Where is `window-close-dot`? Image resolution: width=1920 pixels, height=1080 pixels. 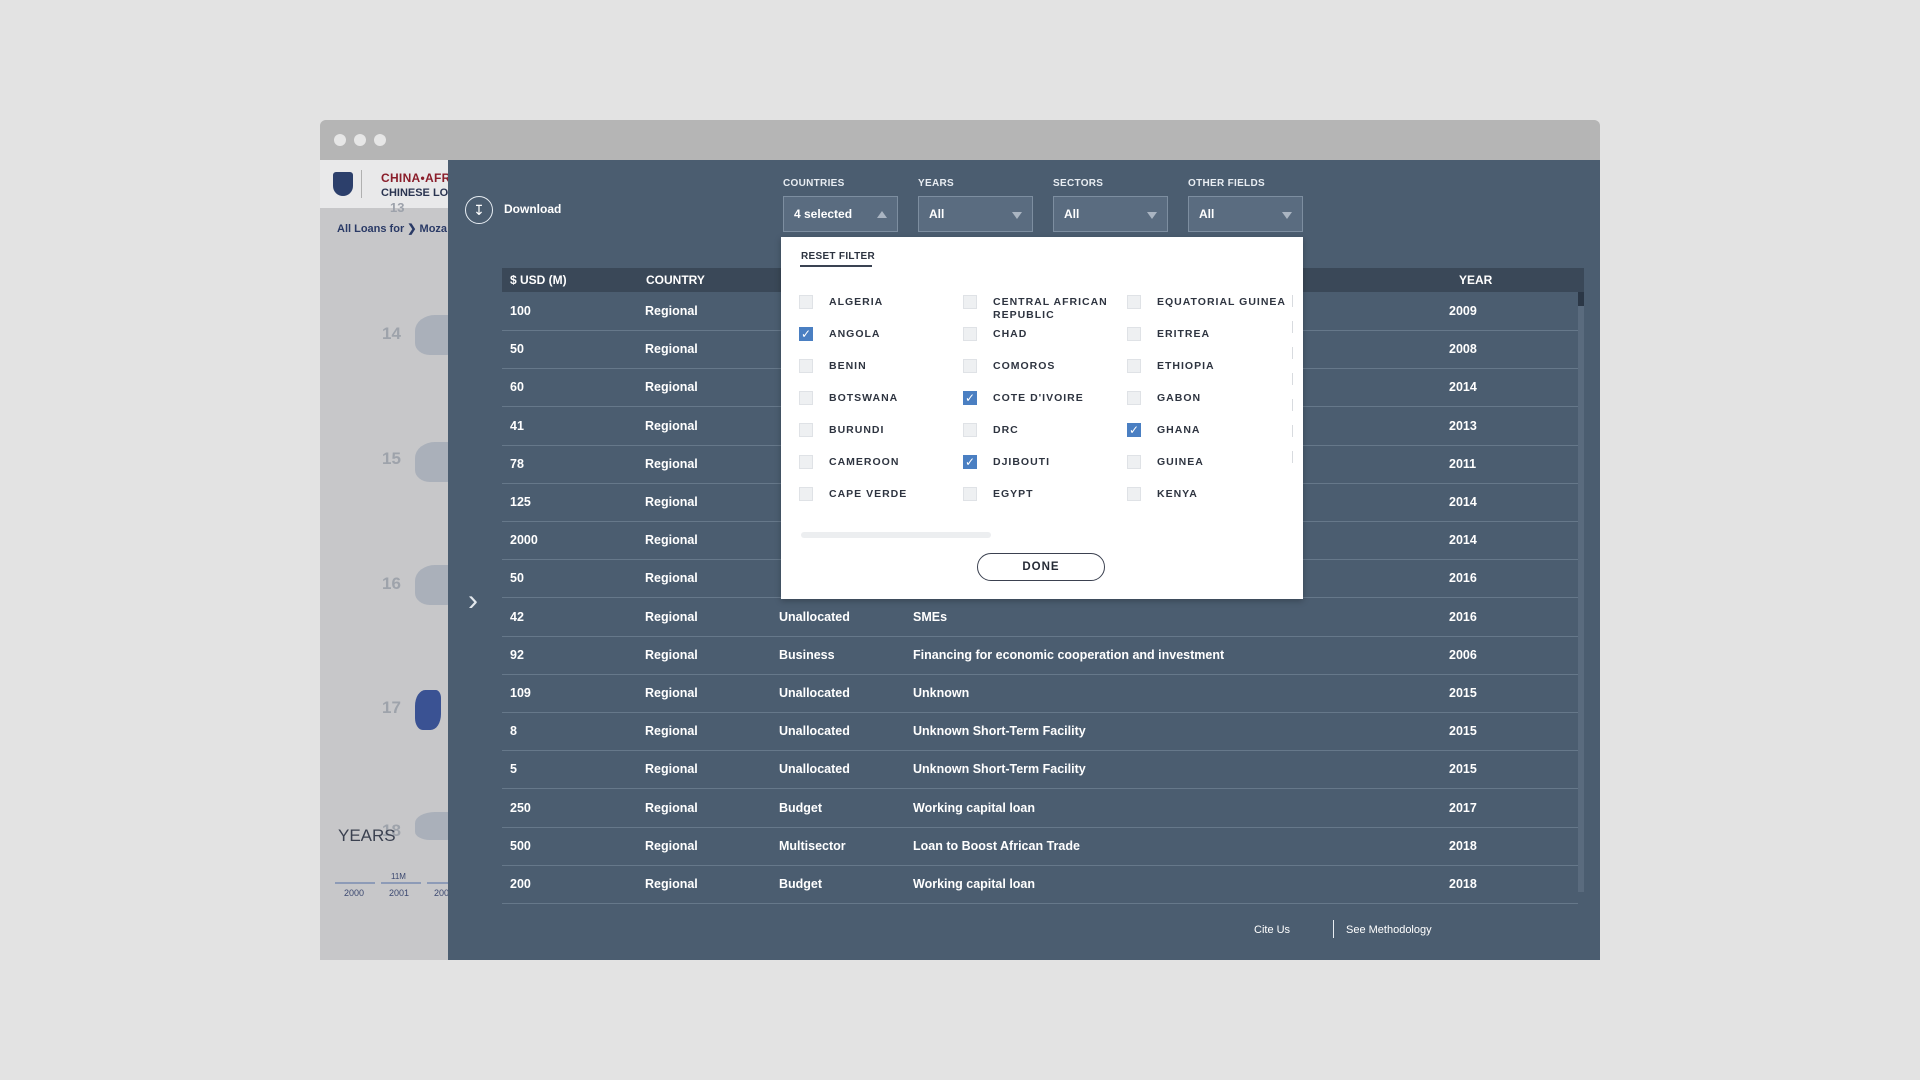 window-close-dot is located at coordinates (340, 140).